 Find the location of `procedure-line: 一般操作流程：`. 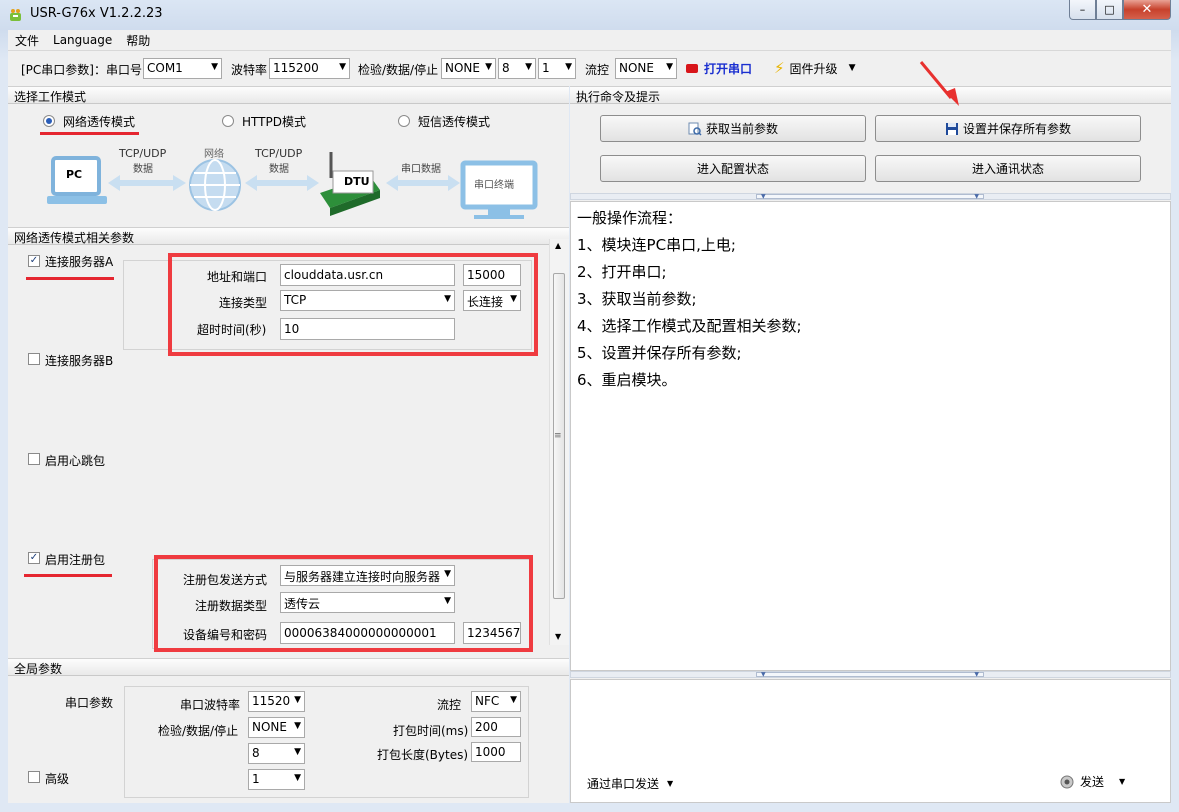

procedure-line: 一般操作流程： is located at coordinates (630, 218).